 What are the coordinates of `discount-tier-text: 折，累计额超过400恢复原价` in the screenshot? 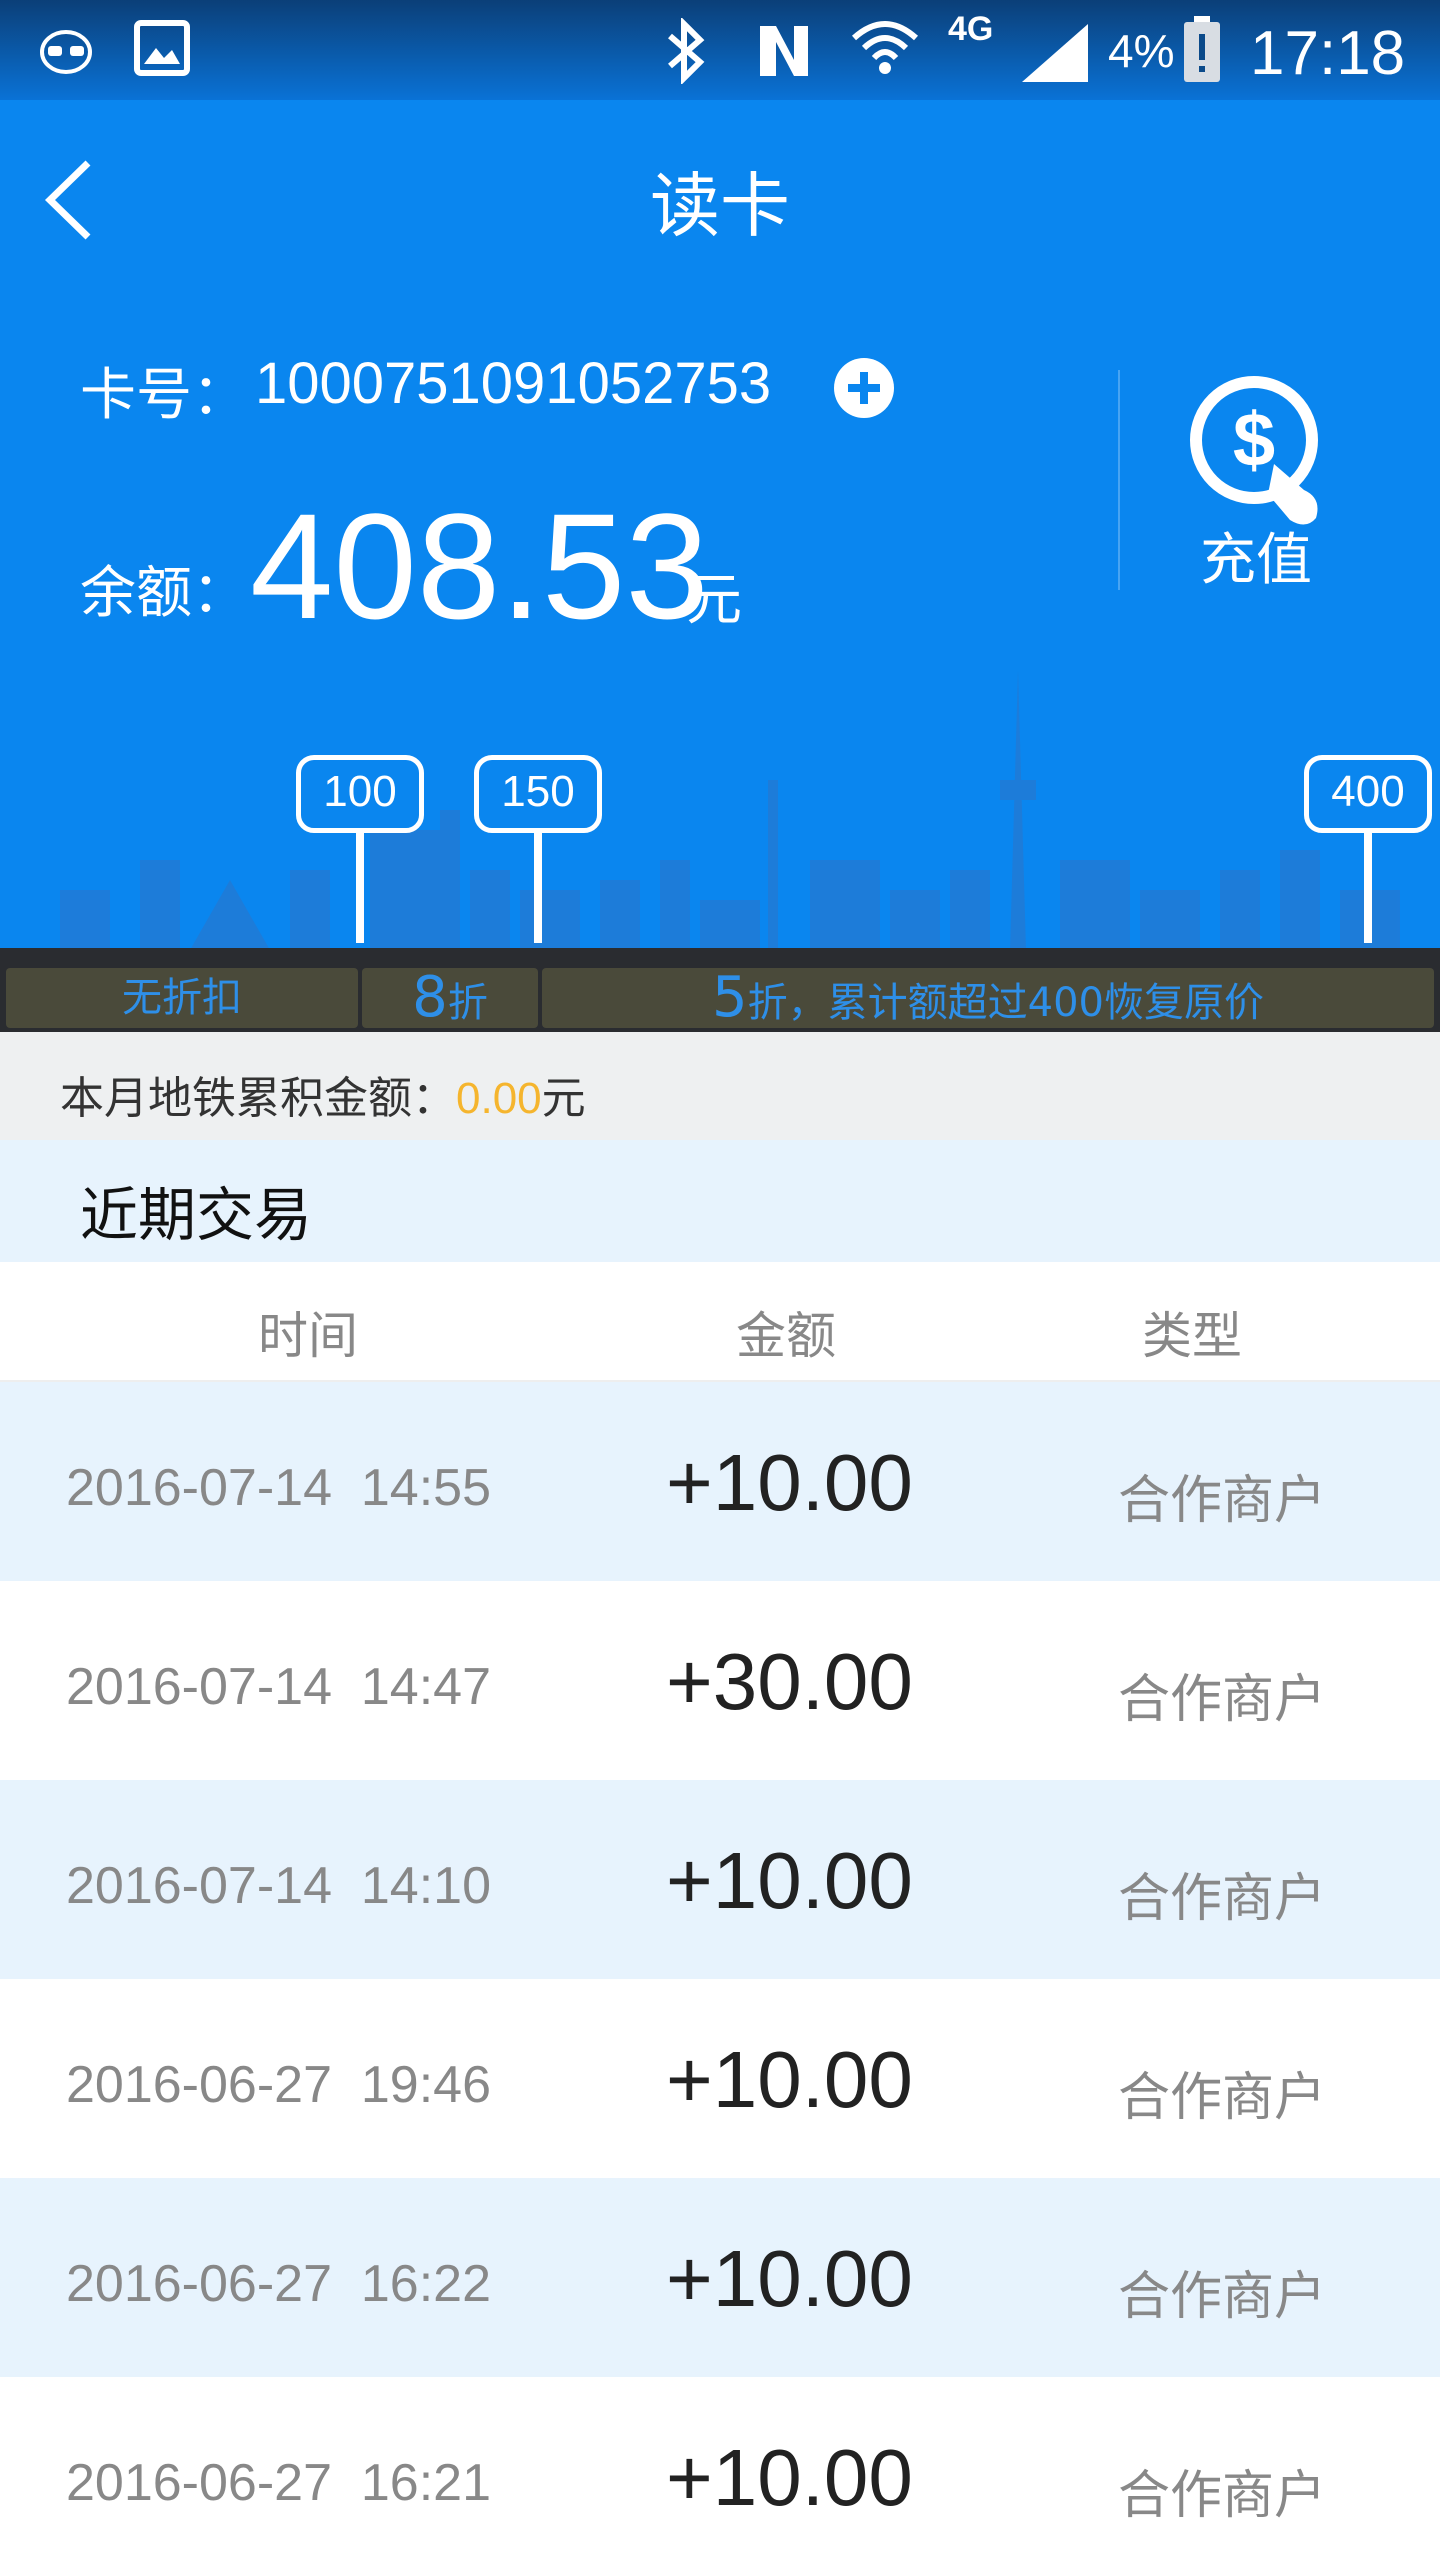 It's located at (1005, 1003).